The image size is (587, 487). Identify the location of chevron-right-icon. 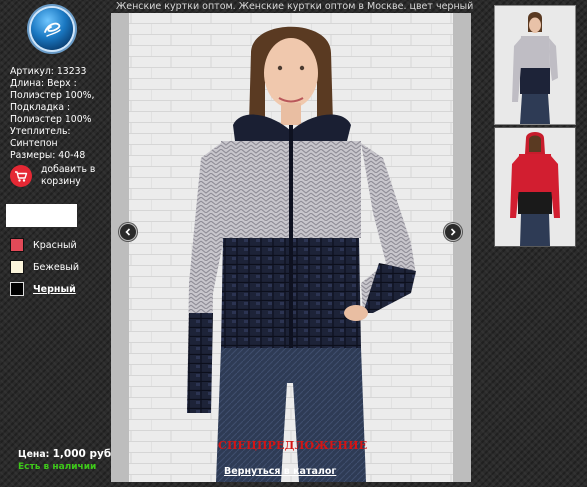
(453, 232).